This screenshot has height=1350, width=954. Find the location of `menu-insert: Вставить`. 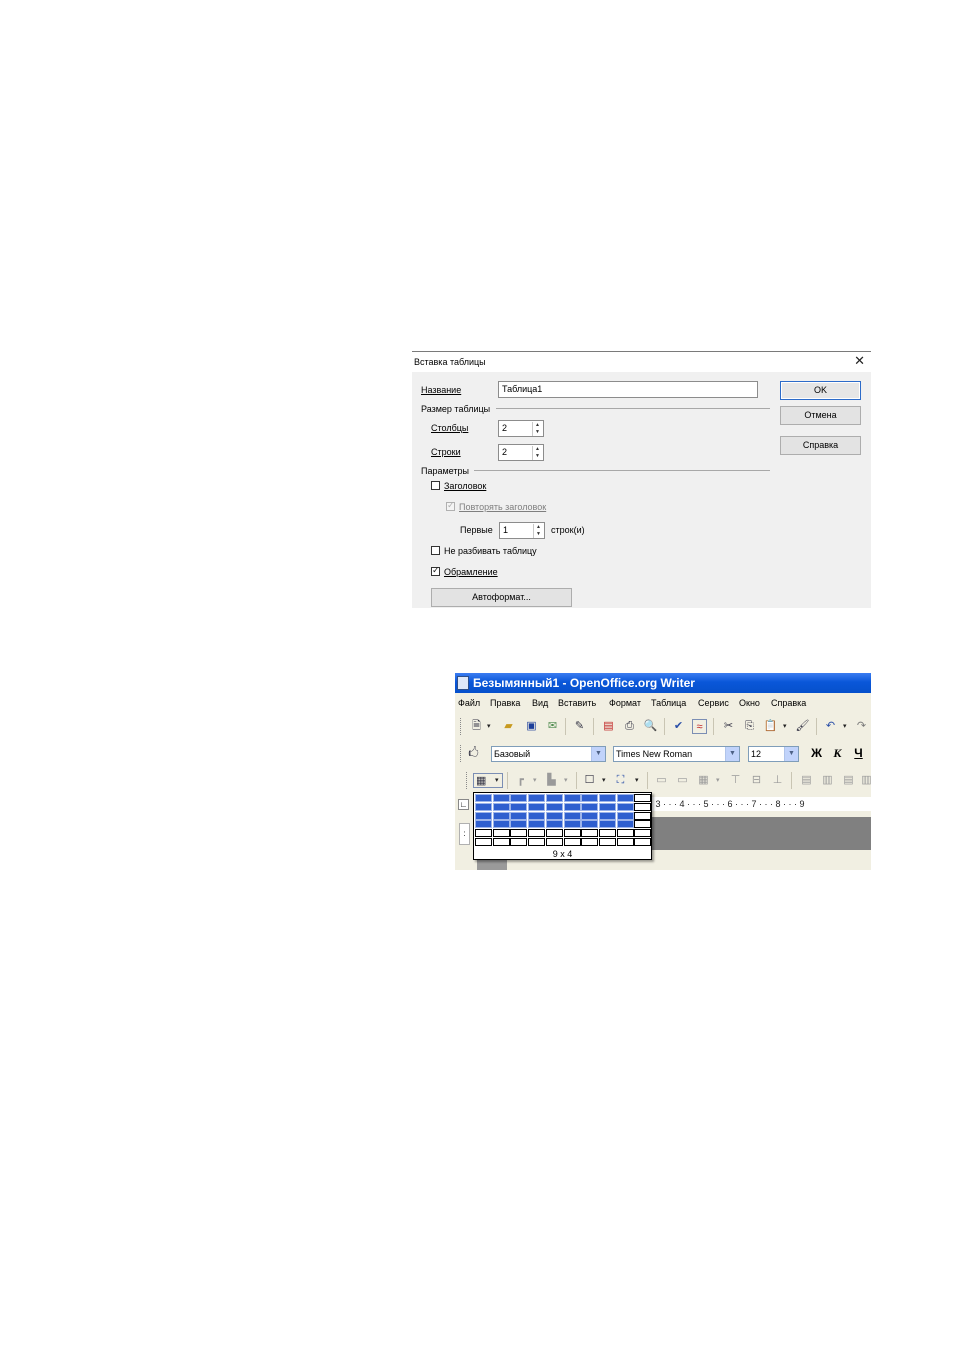

menu-insert: Вставить is located at coordinates (577, 703).